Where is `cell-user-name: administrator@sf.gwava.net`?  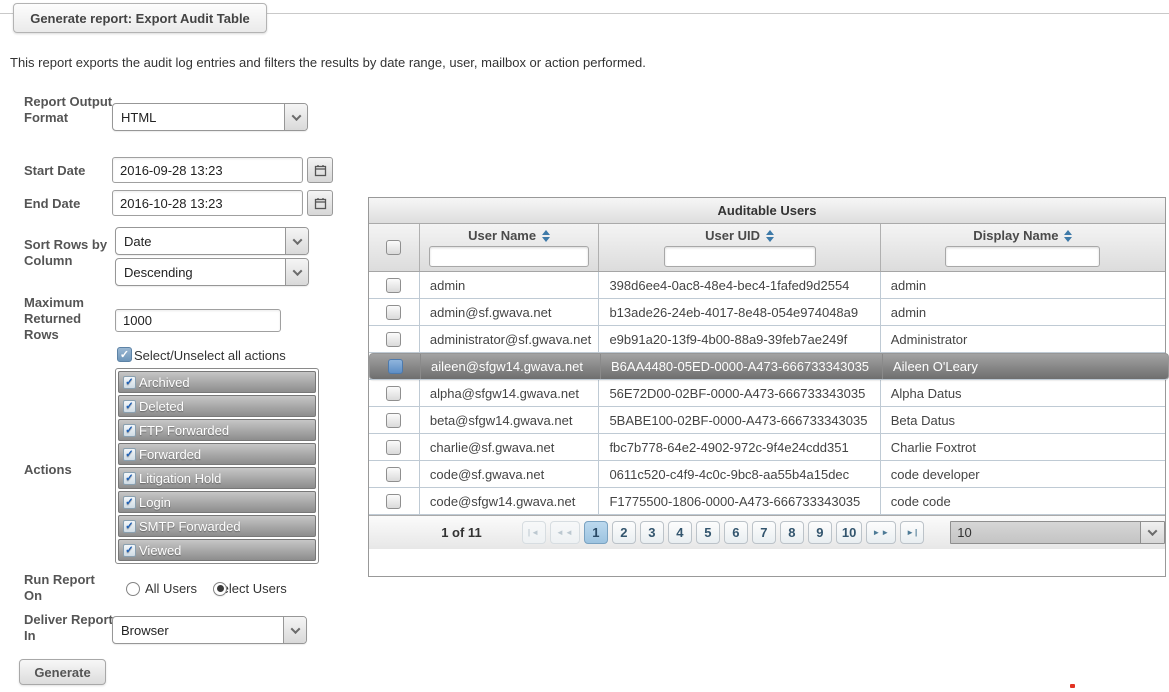 cell-user-name: administrator@sf.gwava.net is located at coordinates (508, 339).